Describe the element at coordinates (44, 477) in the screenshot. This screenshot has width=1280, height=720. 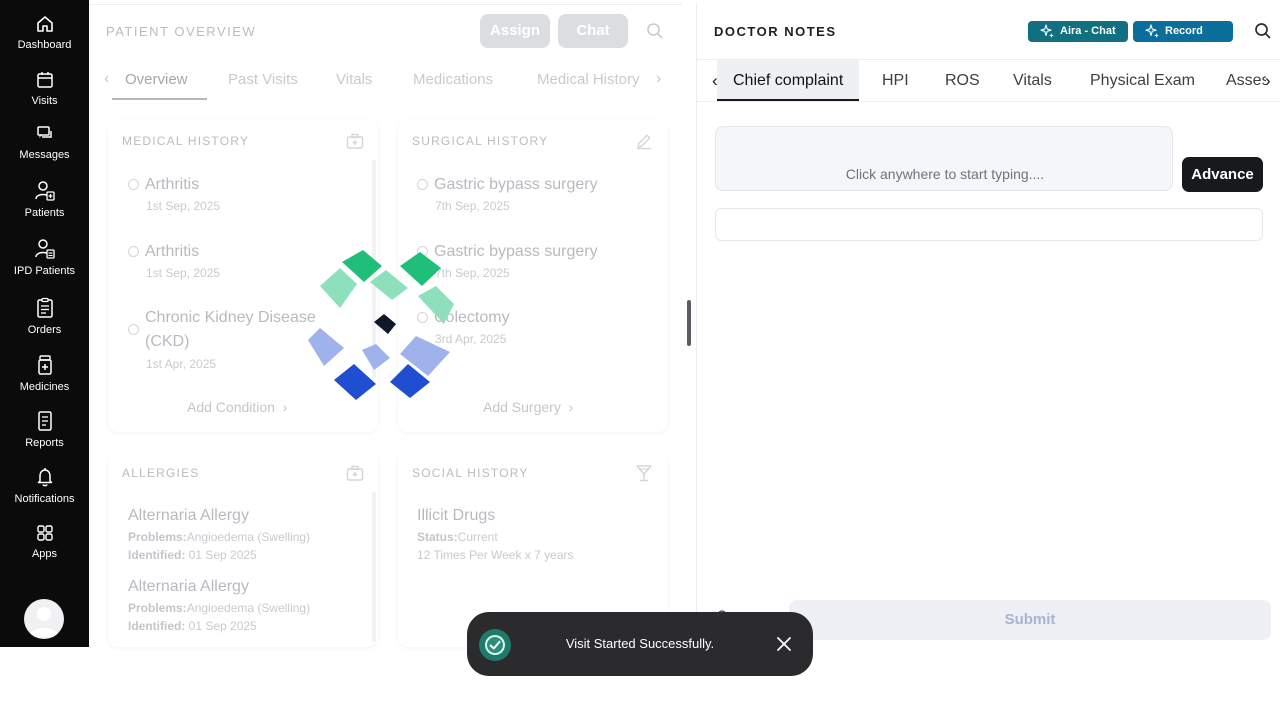
I see `bell-icon` at that location.